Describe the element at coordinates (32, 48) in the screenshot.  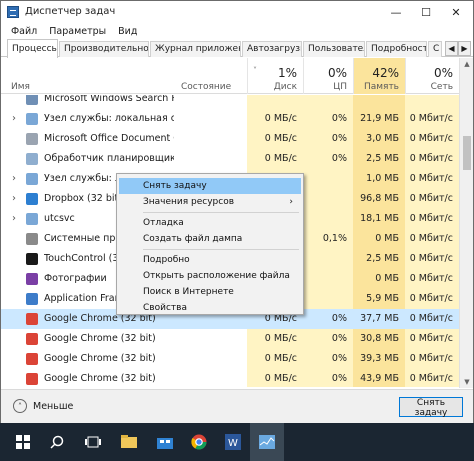
I see `tab-processes: Процессы` at that location.